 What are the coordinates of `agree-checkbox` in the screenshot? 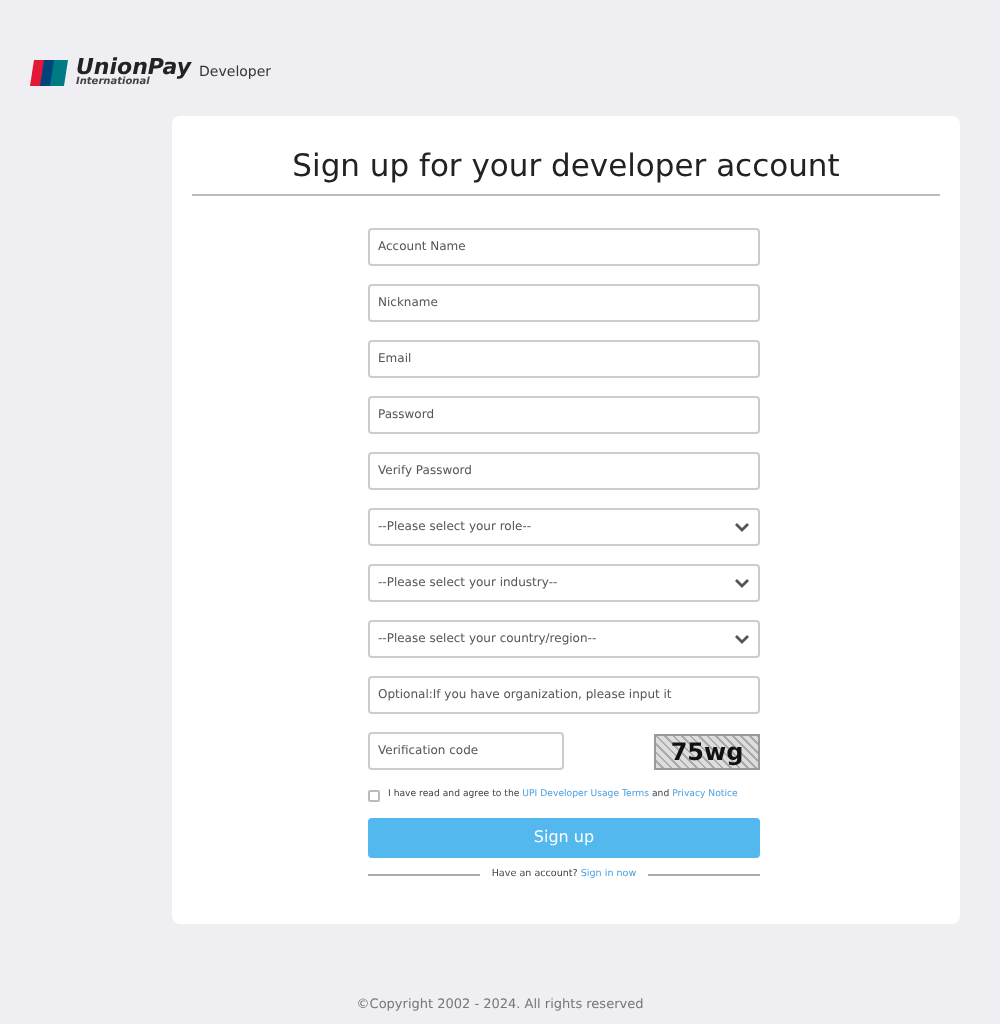 It's located at (374, 796).